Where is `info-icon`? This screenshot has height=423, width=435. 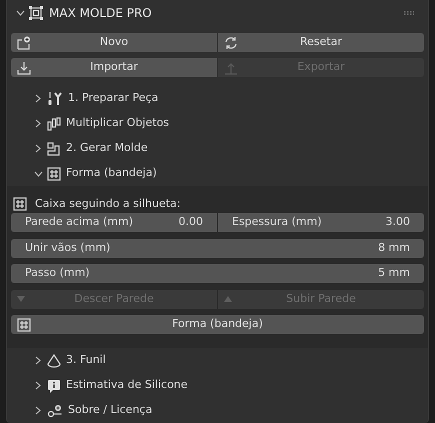 info-icon is located at coordinates (54, 385).